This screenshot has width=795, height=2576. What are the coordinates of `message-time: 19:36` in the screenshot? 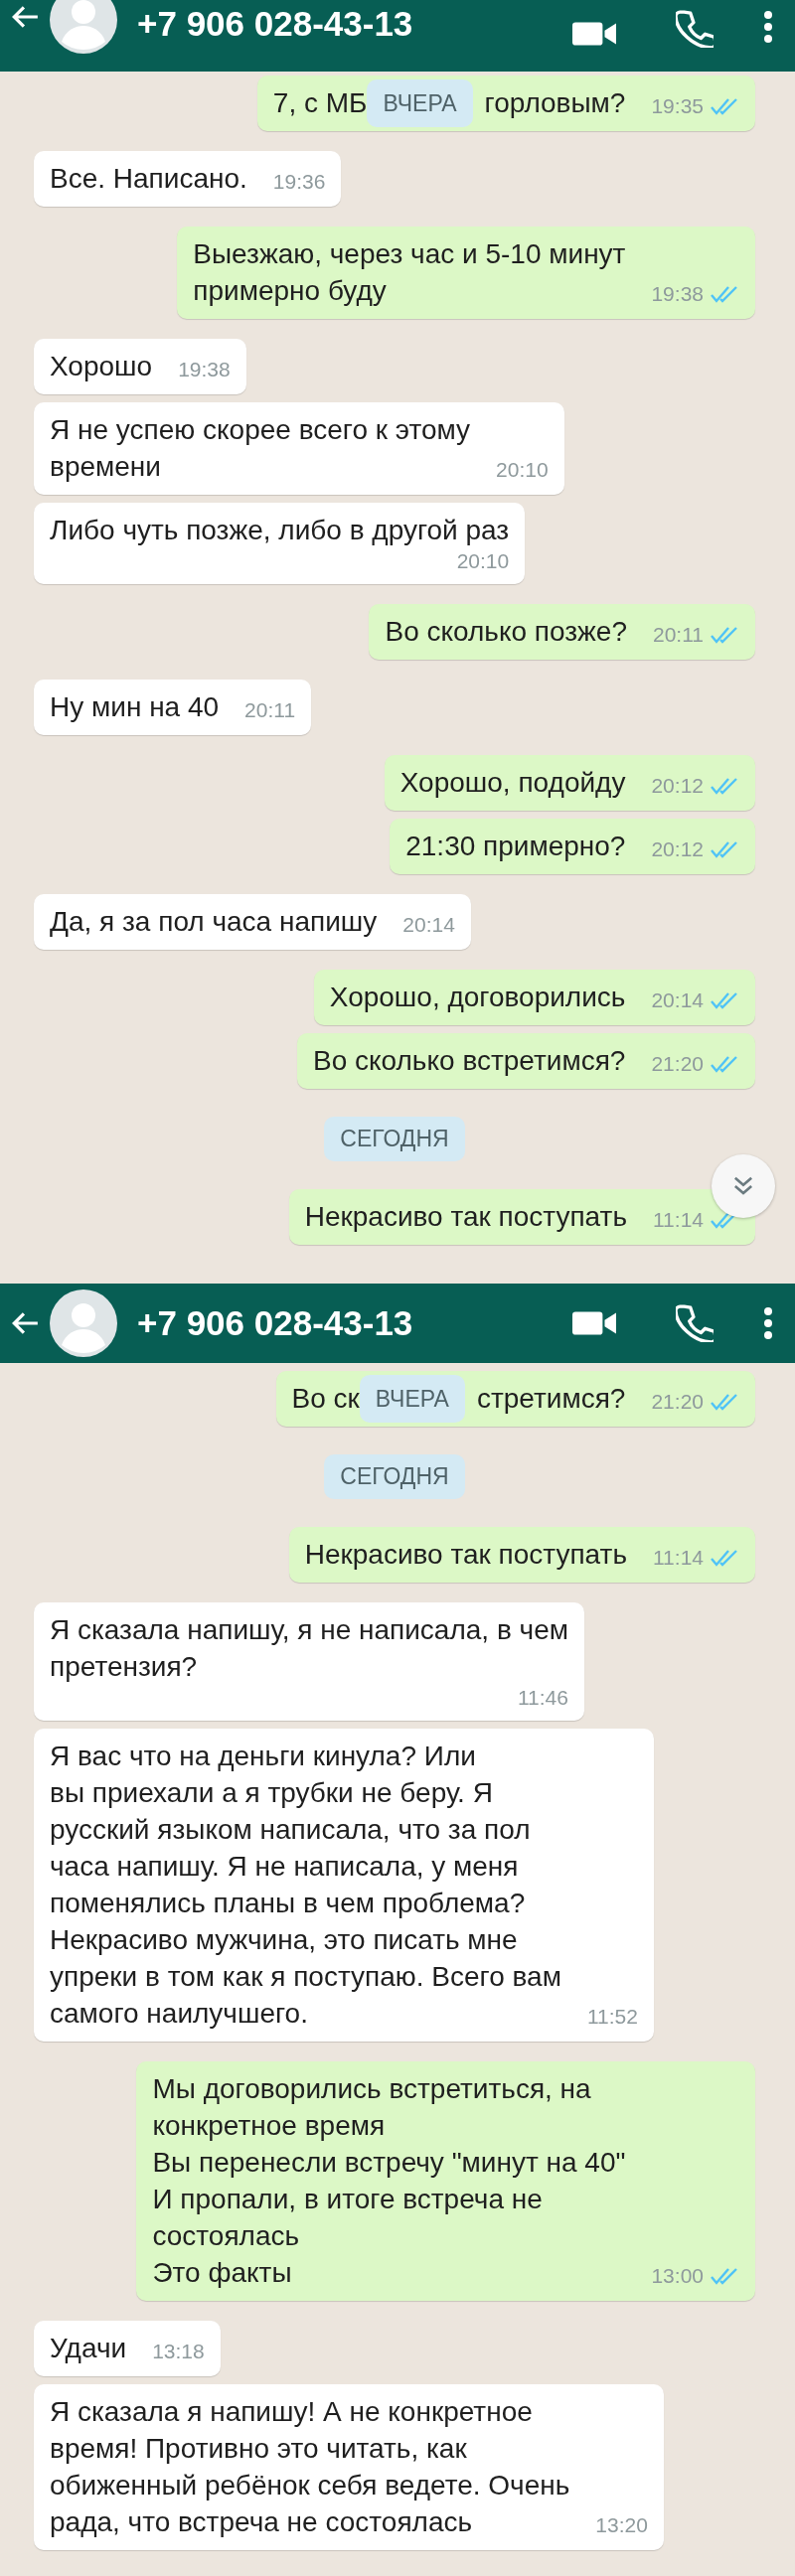 It's located at (299, 182).